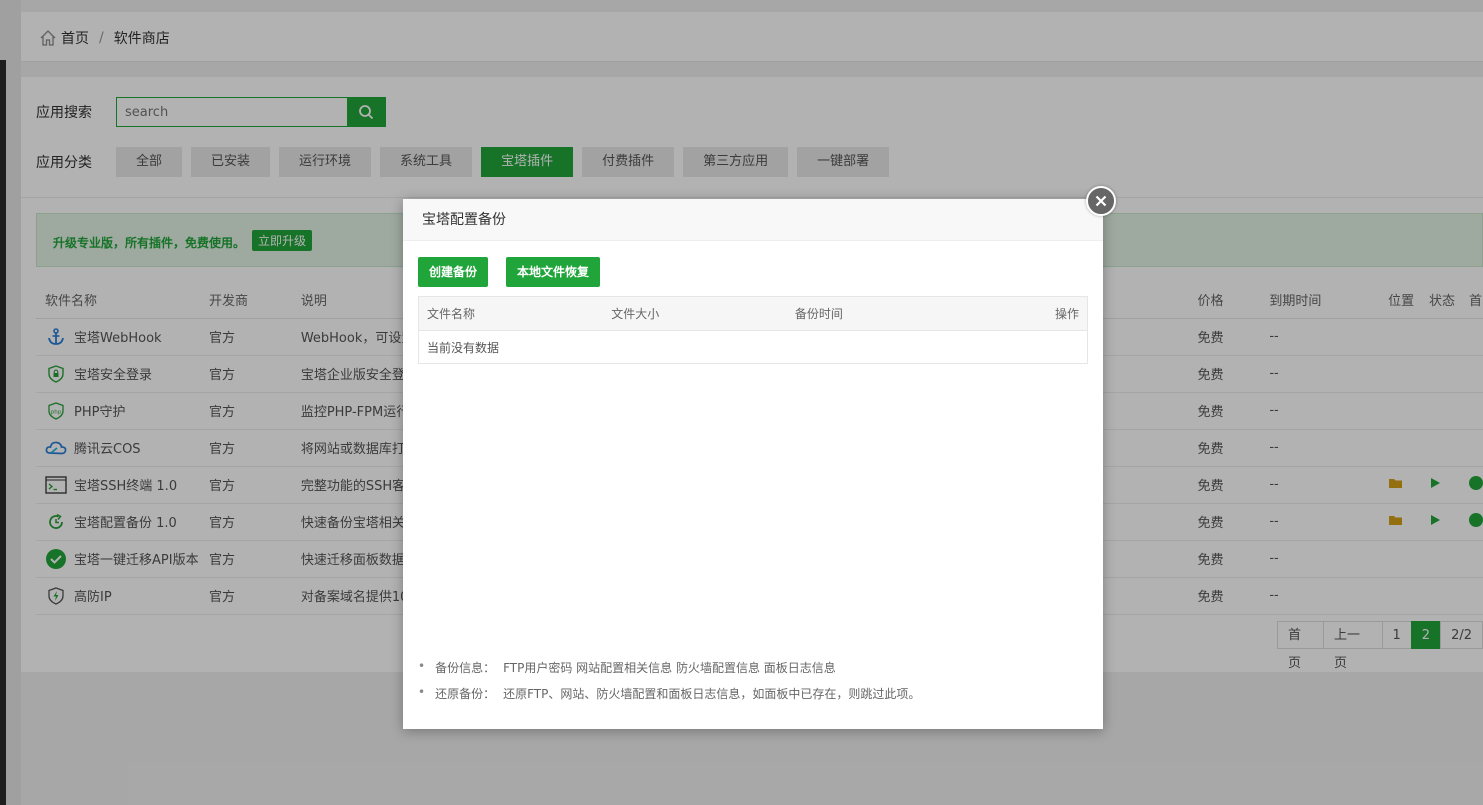 This screenshot has height=805, width=1483. What do you see at coordinates (712, 694) in the screenshot?
I see `tip-text: 还原FTP、网站、防火墙配置和面板日志信息，如面板中已存在，则跳过此项。` at bounding box center [712, 694].